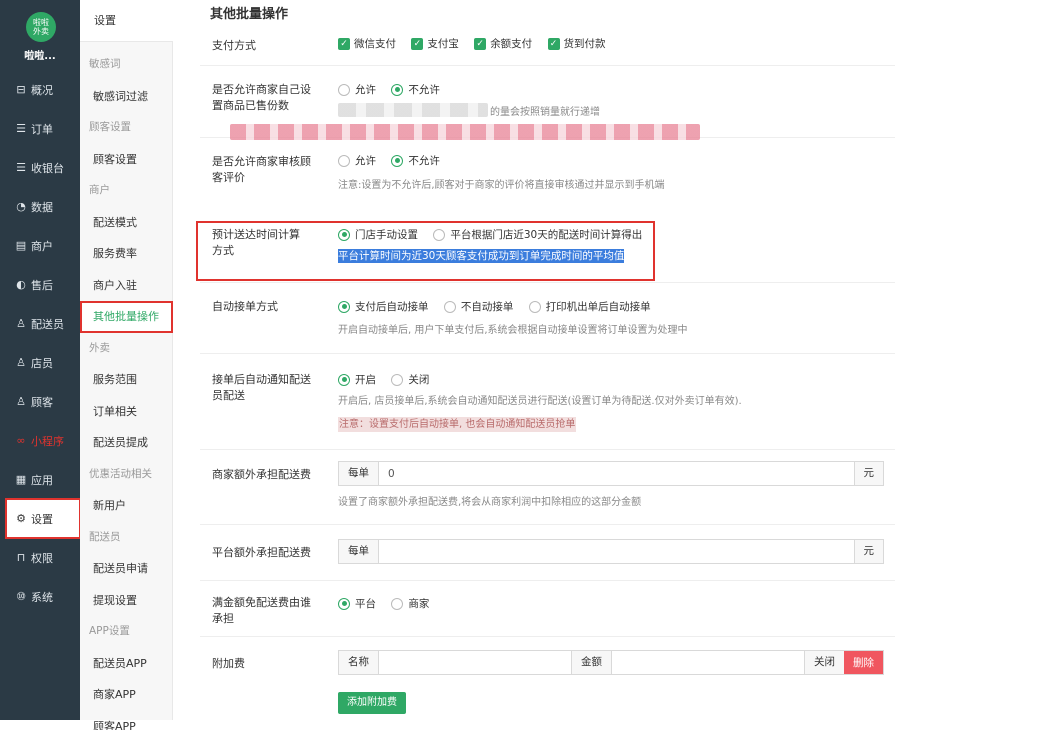 This screenshot has width=1062, height=730. I want to click on nav-item-7: ♙ 店员, so click(40, 362).